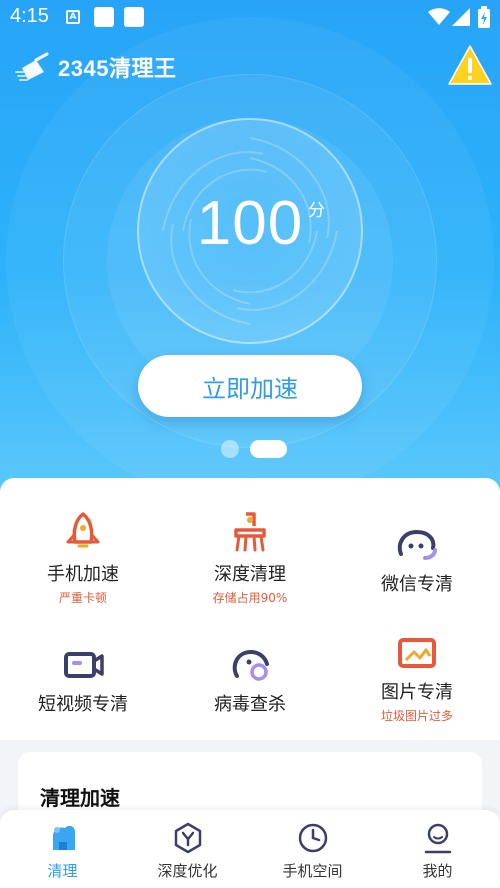  What do you see at coordinates (417, 680) in the screenshot?
I see `tool-photo-clean: 图片专清 垃圾图片过多` at bounding box center [417, 680].